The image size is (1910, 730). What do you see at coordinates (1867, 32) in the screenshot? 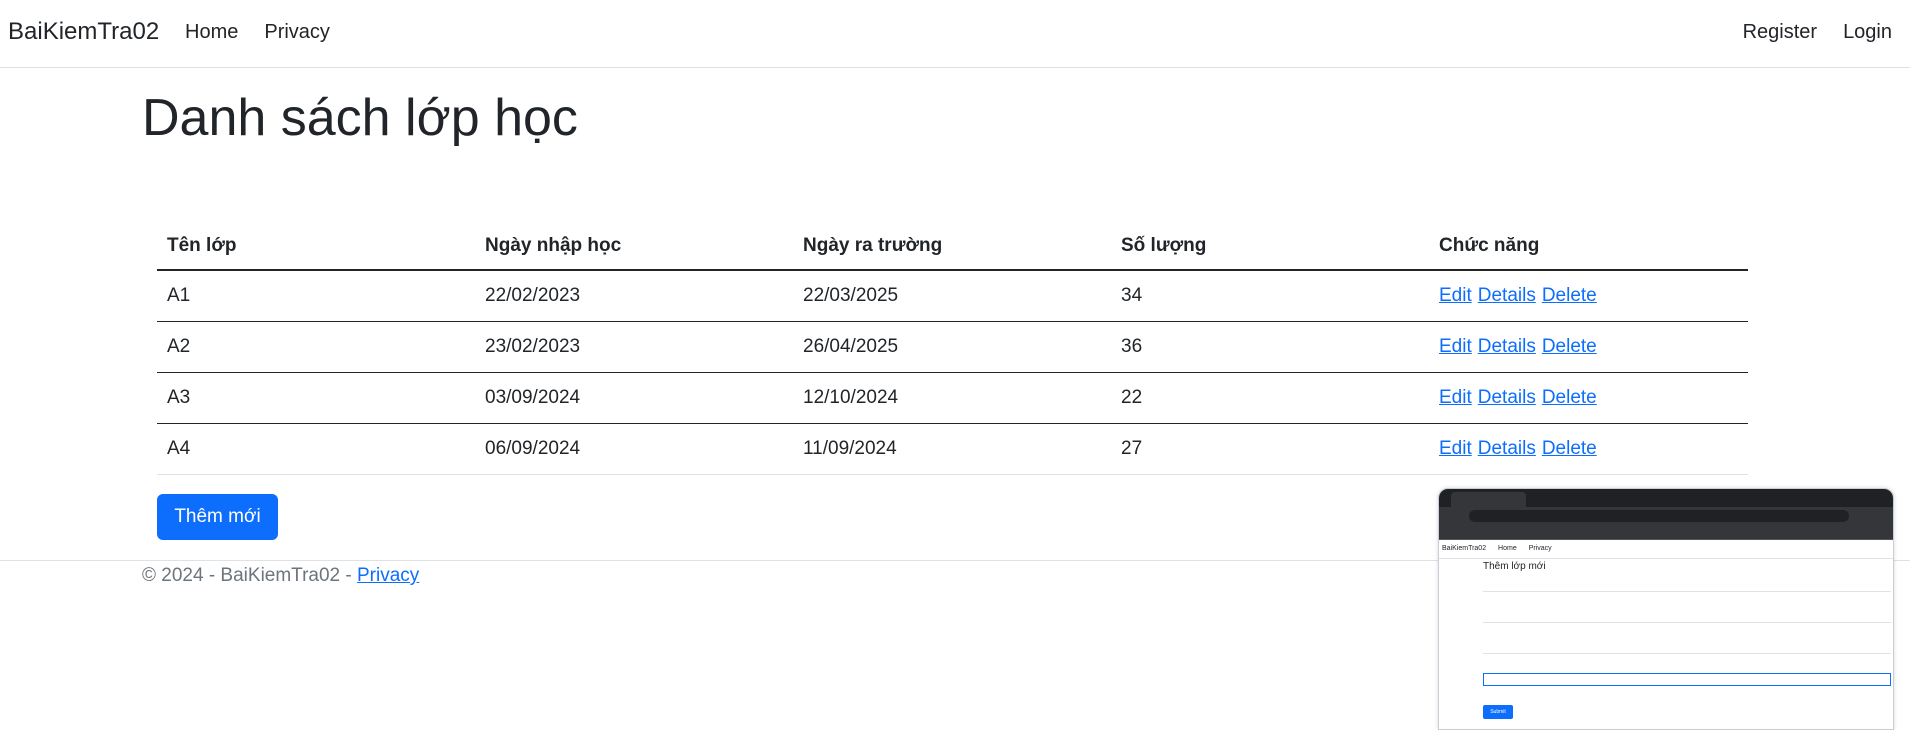
I see `login-link: Login` at bounding box center [1867, 32].